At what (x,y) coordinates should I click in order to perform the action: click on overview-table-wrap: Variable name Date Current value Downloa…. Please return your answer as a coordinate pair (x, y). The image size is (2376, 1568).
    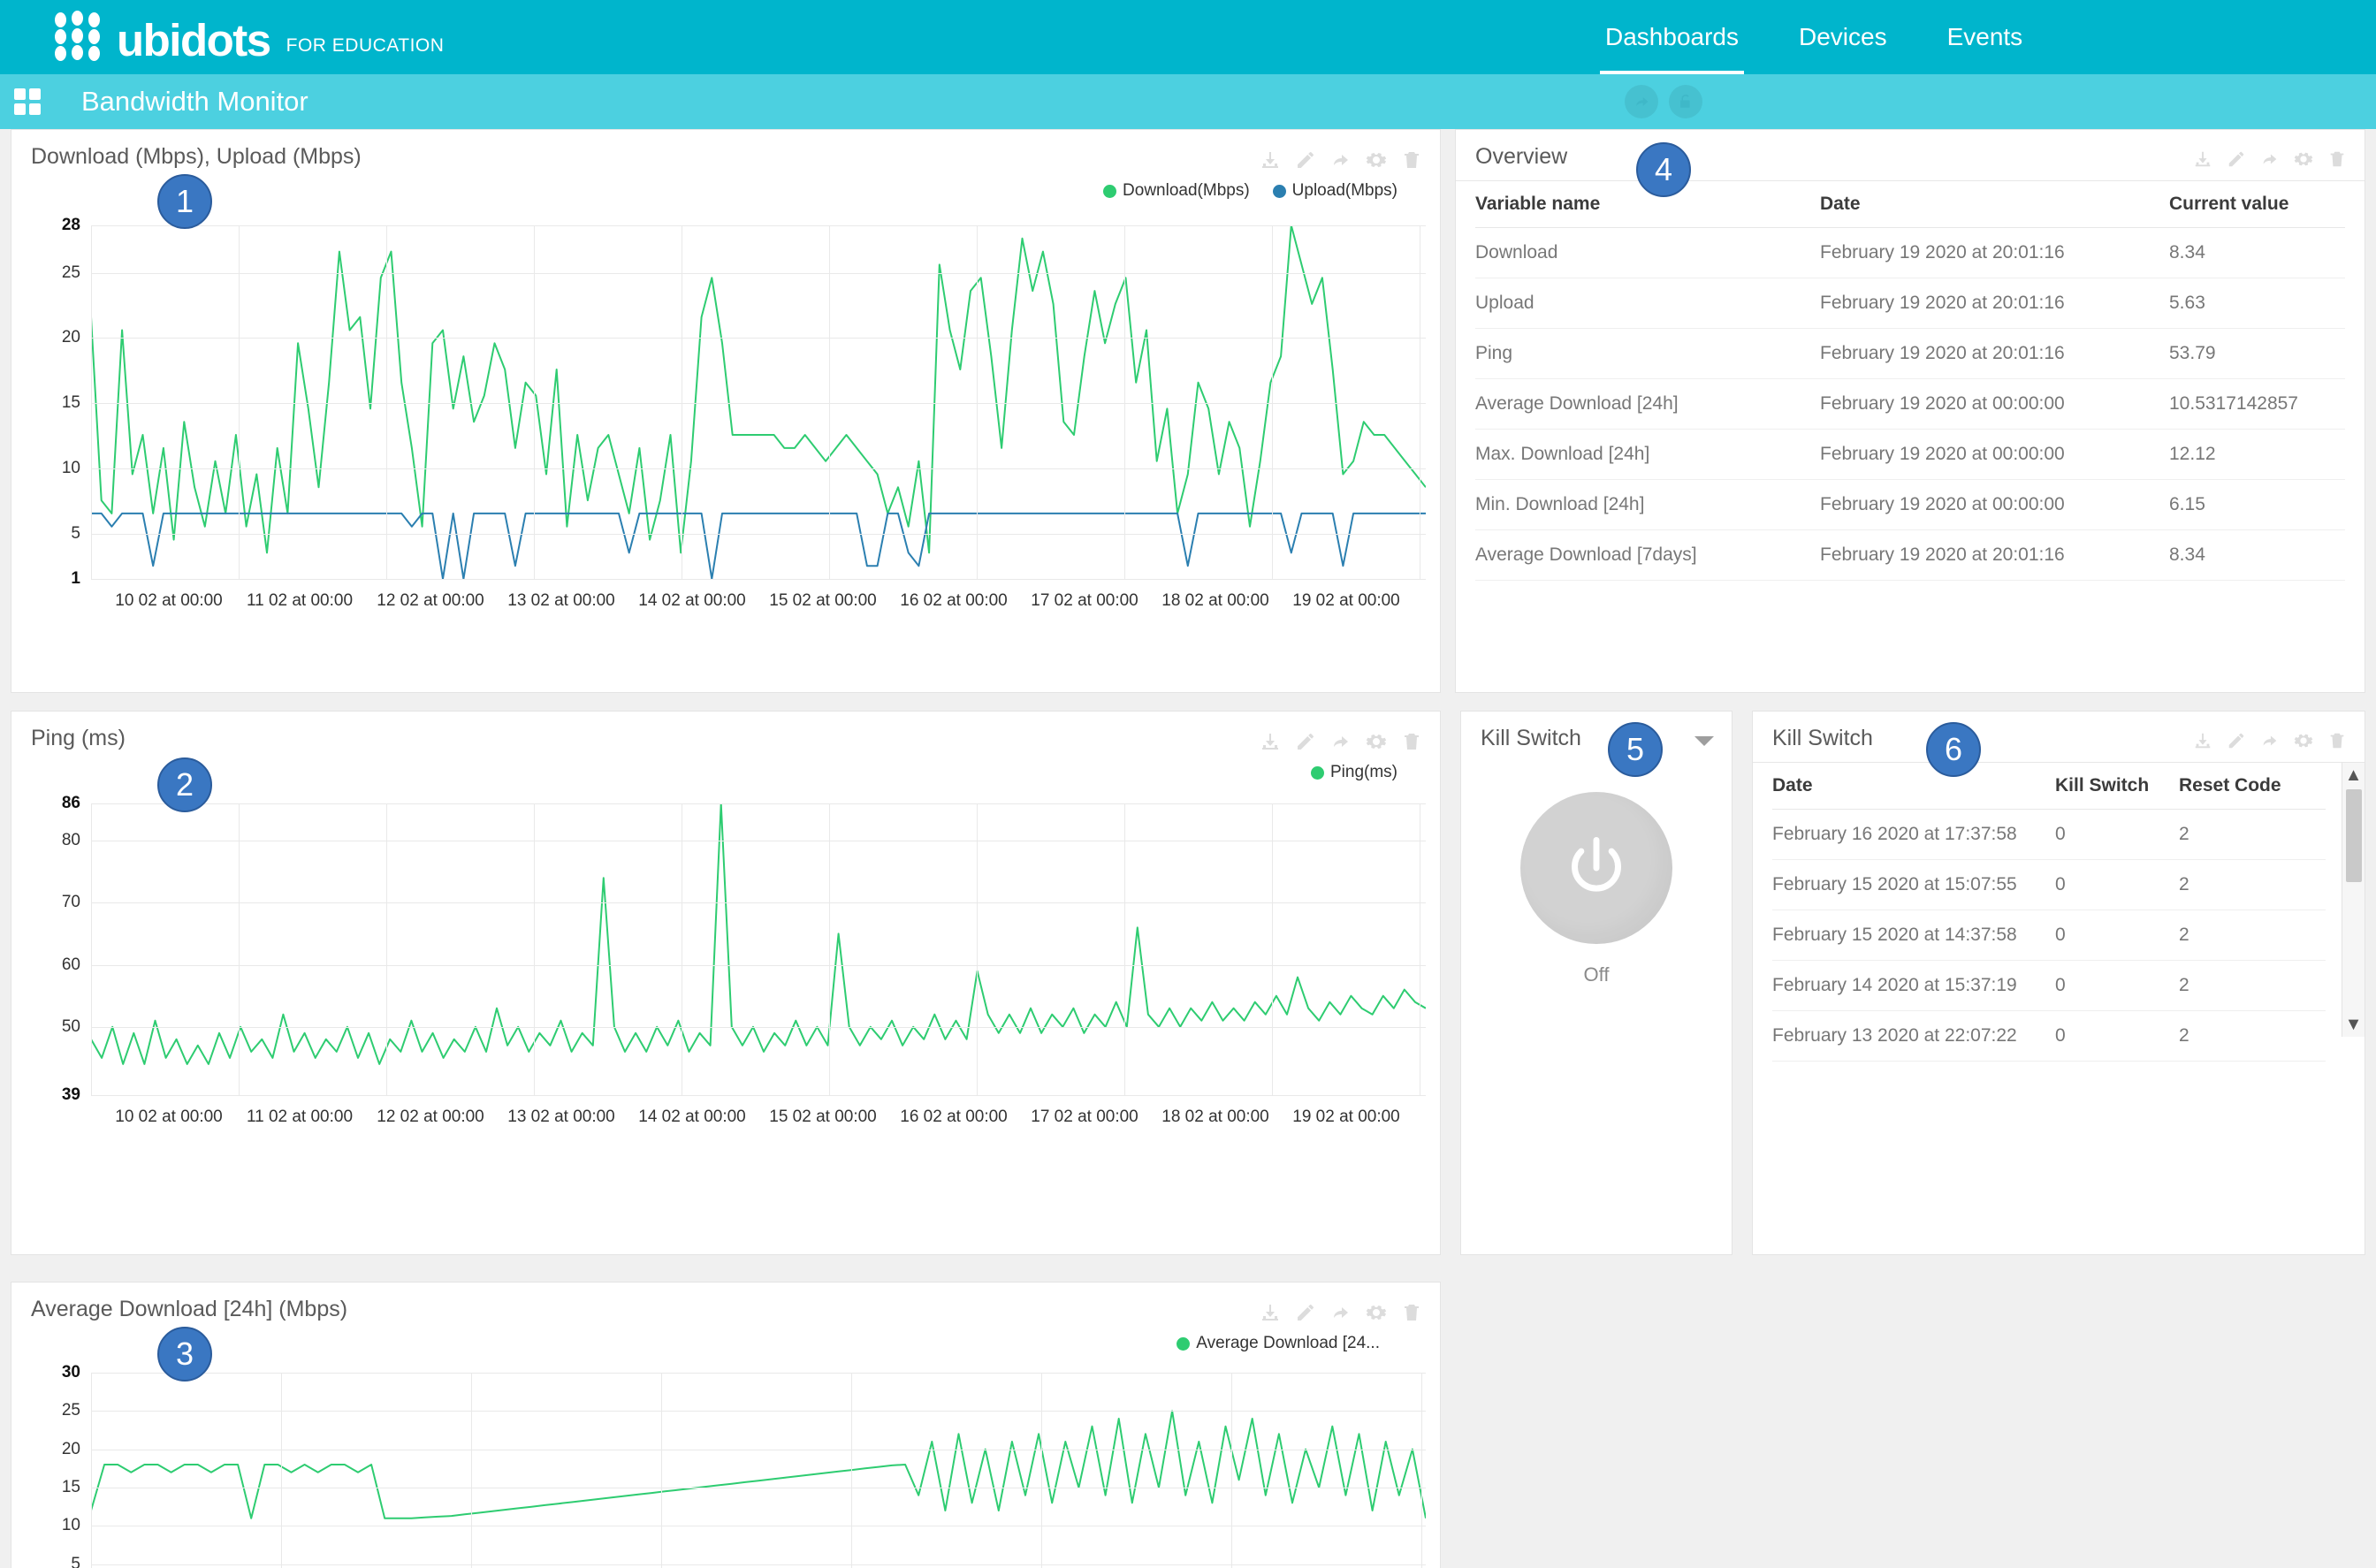
    Looking at the image, I should click on (1910, 381).